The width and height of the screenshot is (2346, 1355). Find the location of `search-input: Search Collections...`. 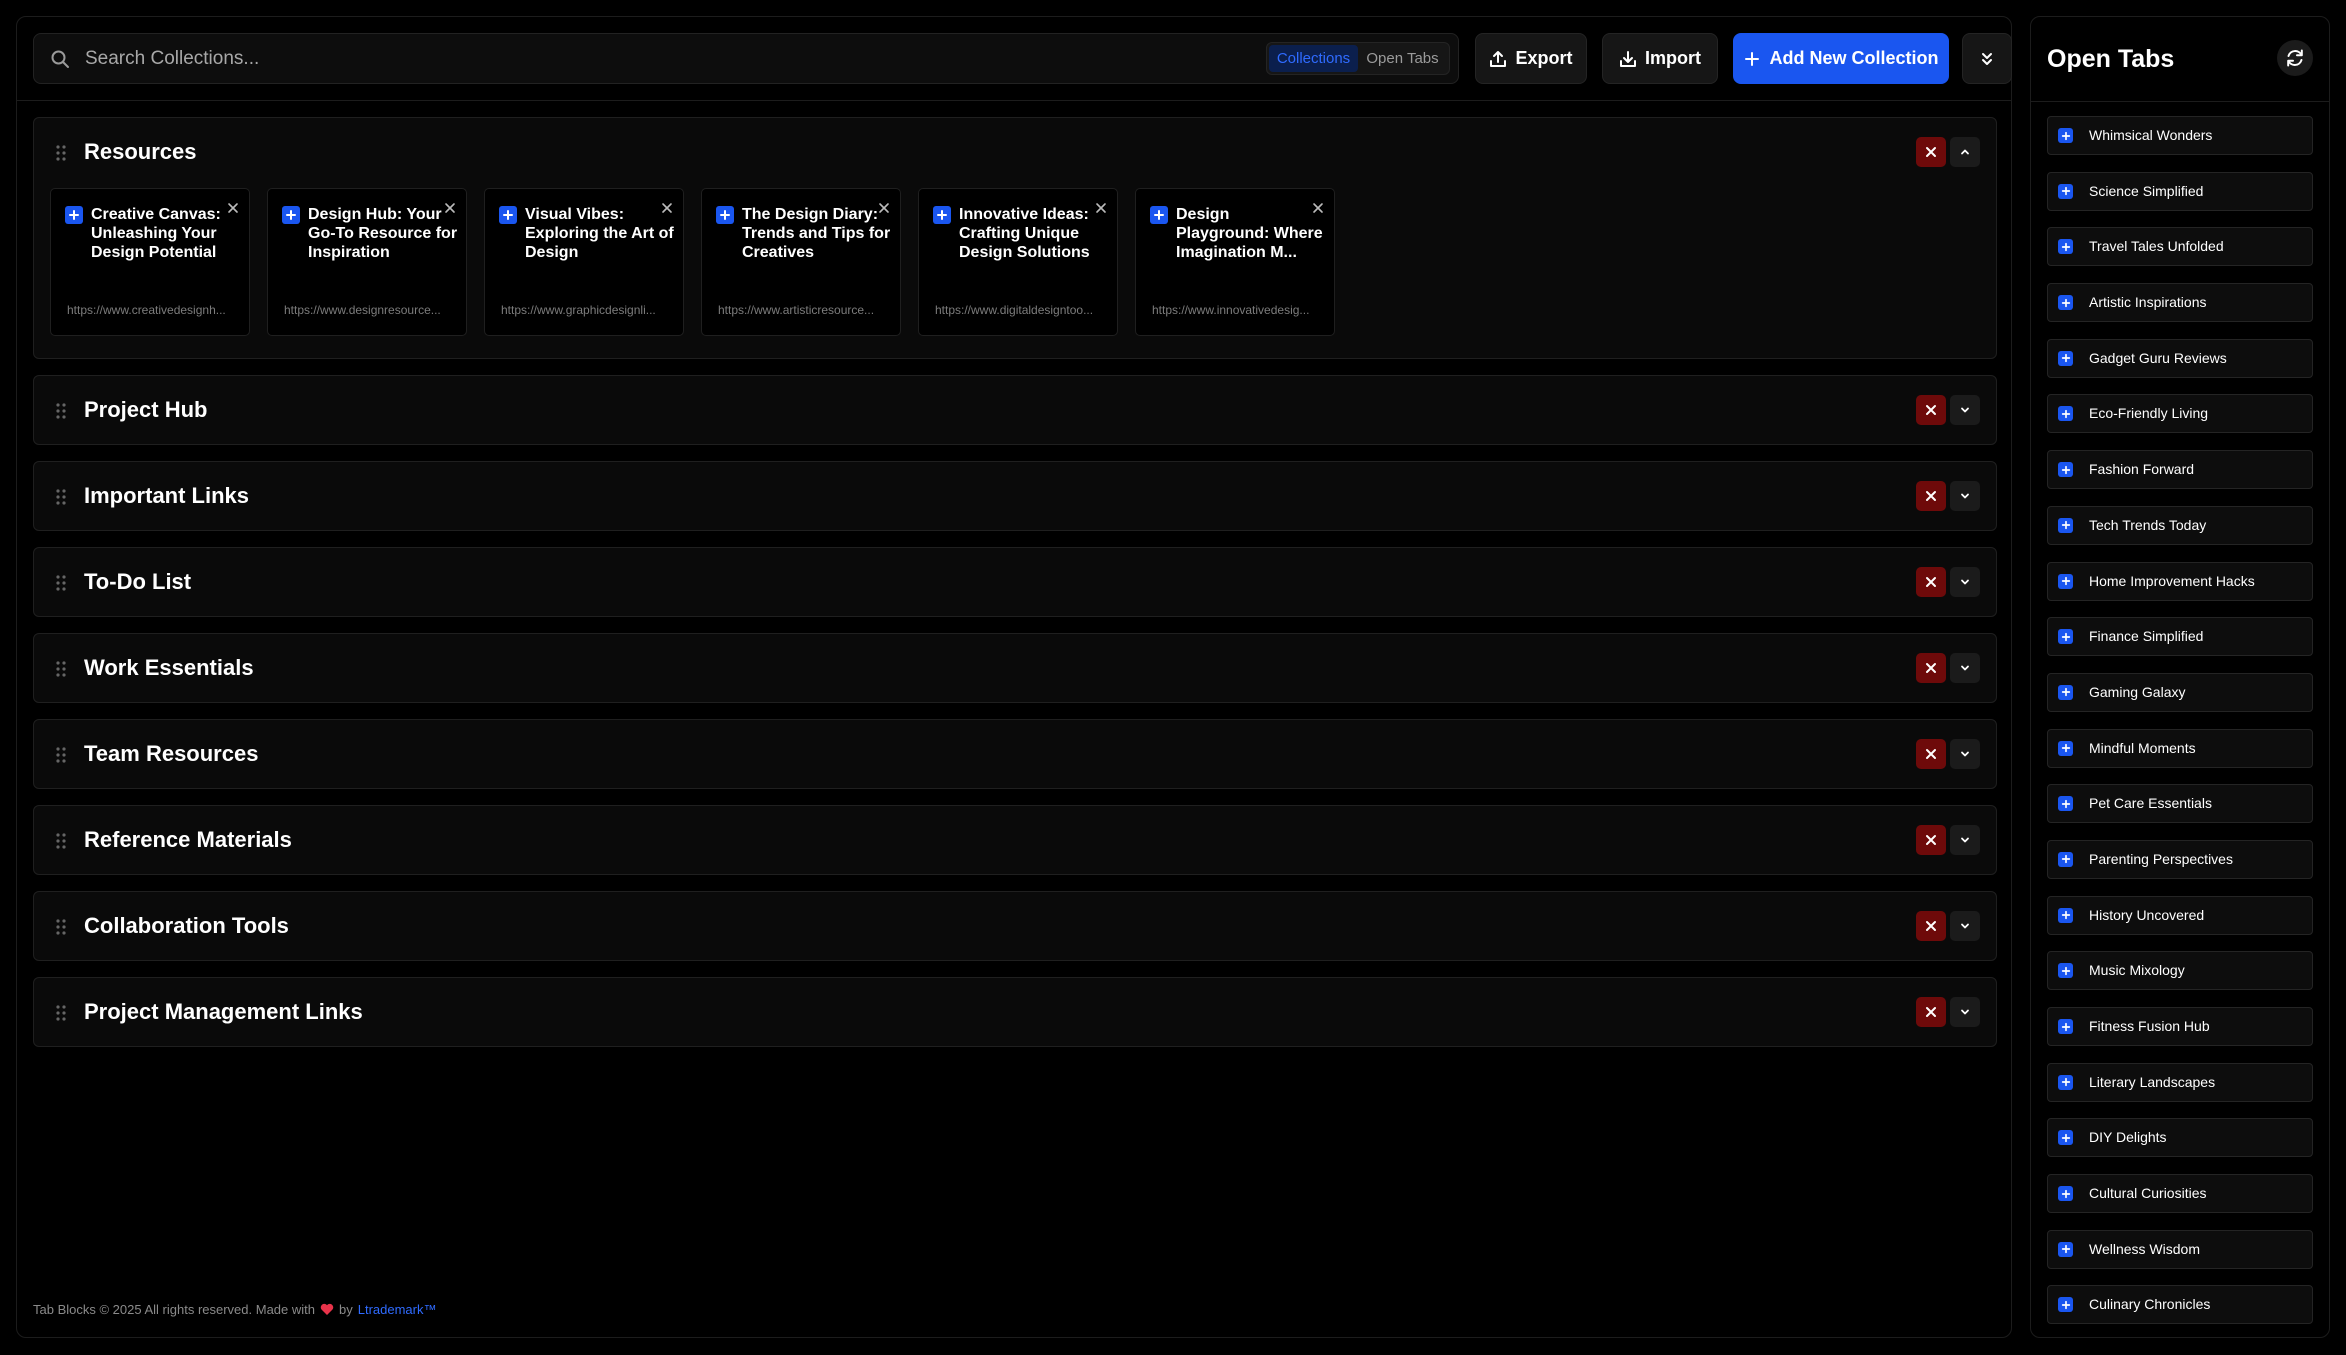

search-input: Search Collections... is located at coordinates (172, 58).